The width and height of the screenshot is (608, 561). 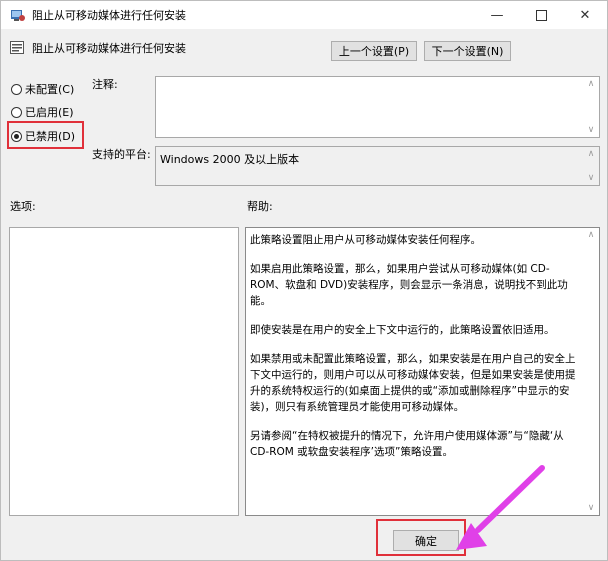 I want to click on radio-not-configured: 未配置(C), so click(x=42, y=89).